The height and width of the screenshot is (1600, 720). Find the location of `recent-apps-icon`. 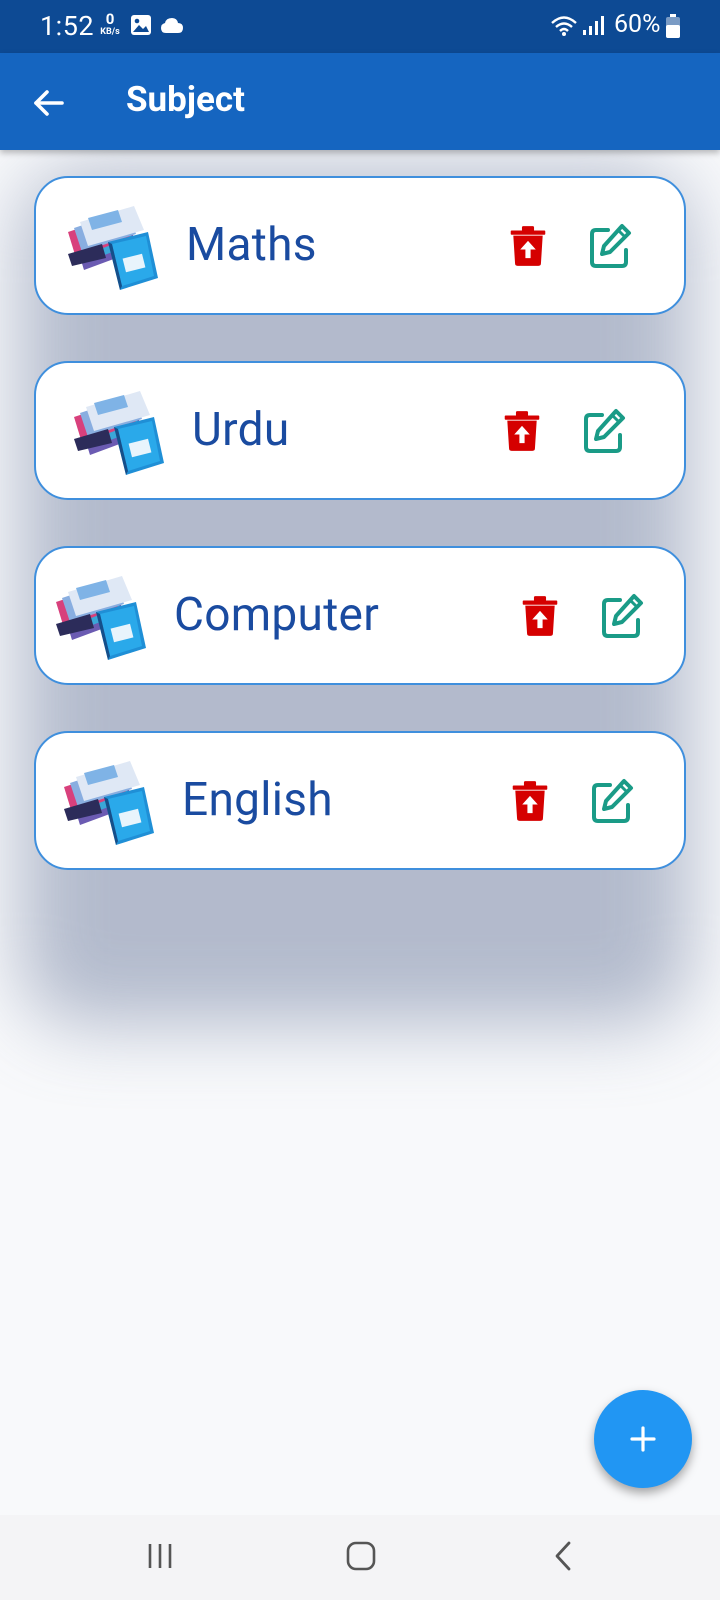

recent-apps-icon is located at coordinates (160, 1556).